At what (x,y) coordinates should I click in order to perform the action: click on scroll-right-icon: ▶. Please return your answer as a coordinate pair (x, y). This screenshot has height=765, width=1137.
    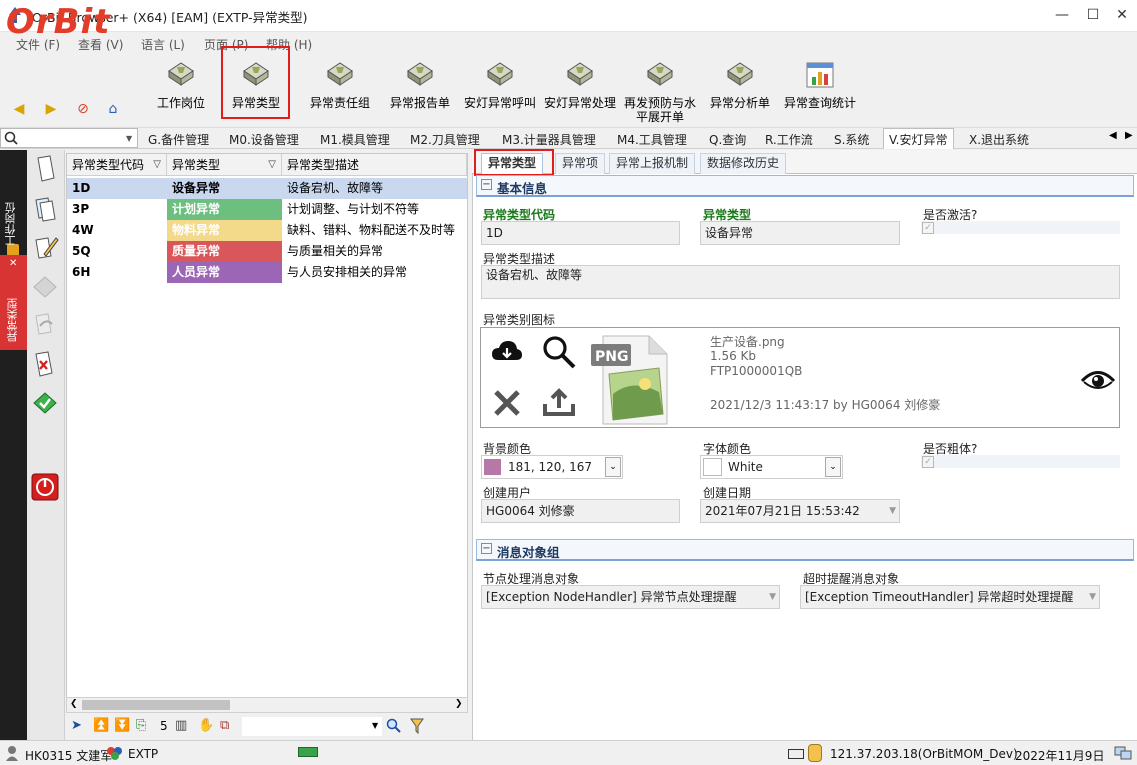
    Looking at the image, I should click on (1129, 135).